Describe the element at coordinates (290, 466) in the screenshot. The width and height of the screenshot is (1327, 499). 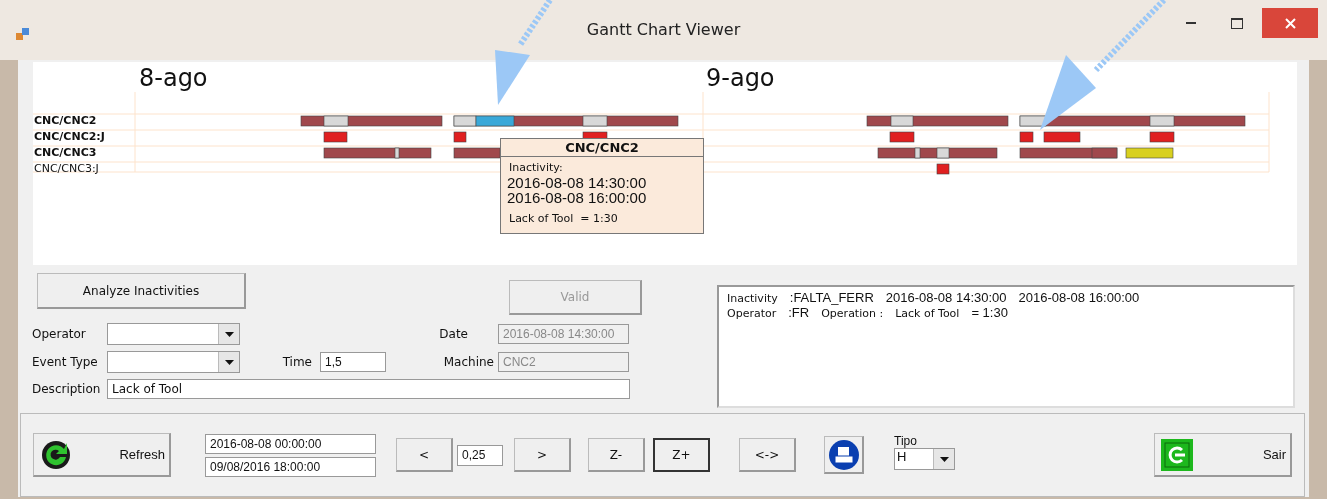
I see `end-date-field: 09/08/2016 18:00:00` at that location.